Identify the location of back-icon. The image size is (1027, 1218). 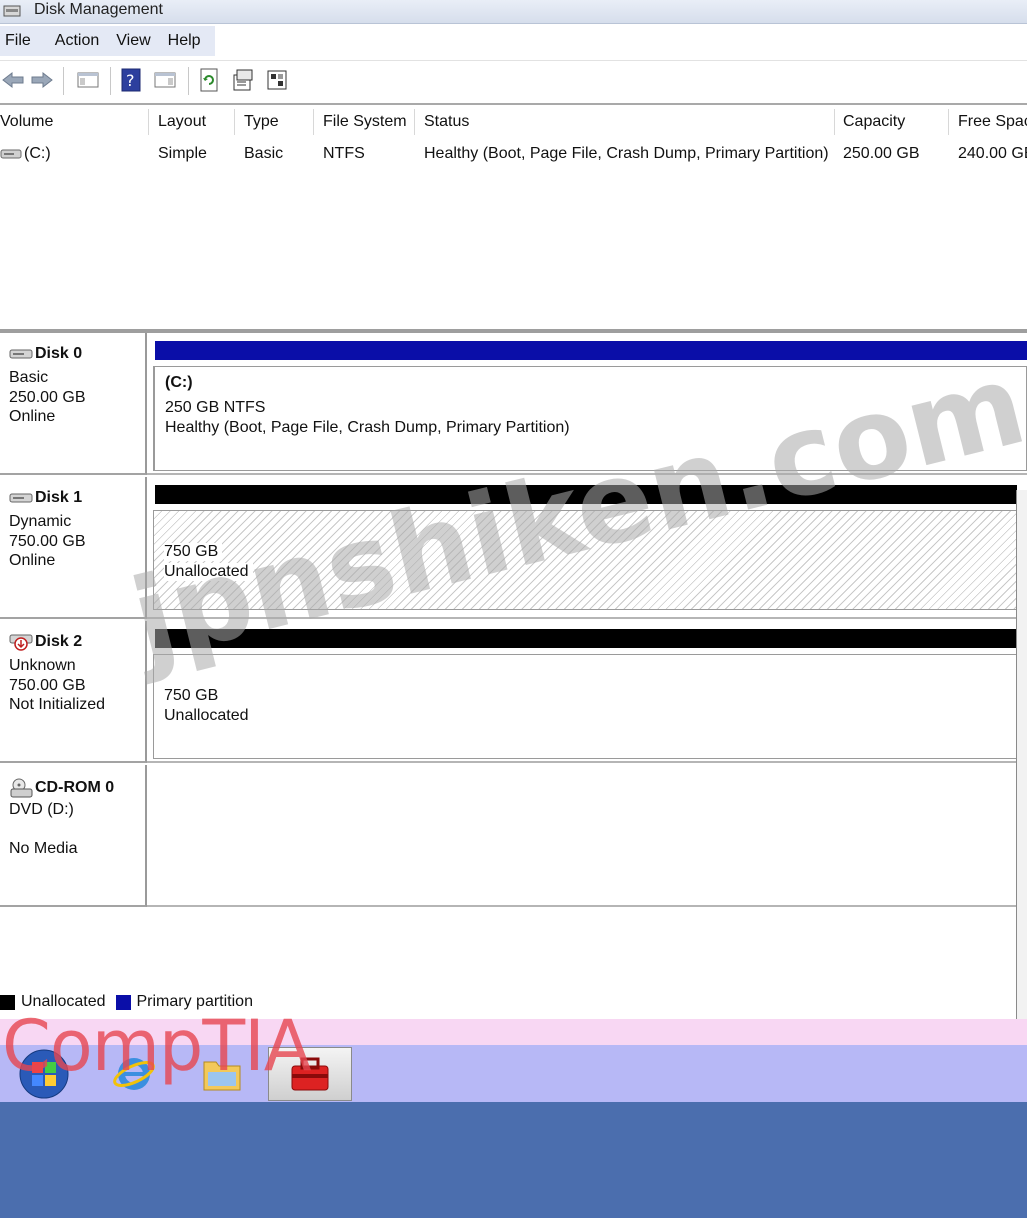
(13, 80).